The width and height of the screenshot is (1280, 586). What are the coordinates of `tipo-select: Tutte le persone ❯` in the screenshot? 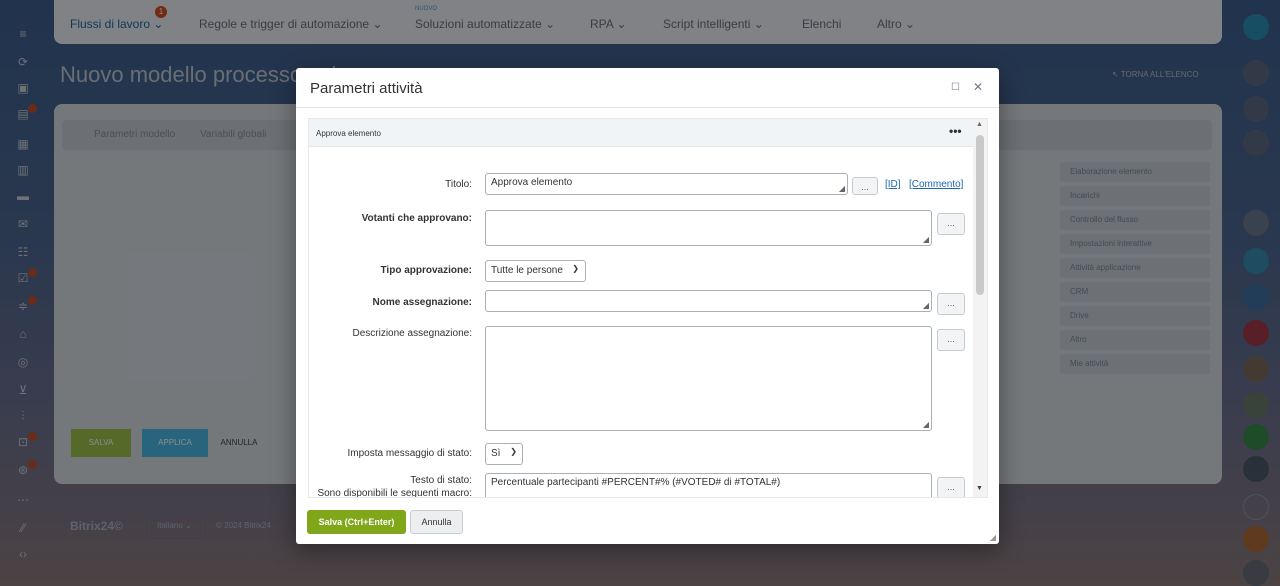 It's located at (535, 271).